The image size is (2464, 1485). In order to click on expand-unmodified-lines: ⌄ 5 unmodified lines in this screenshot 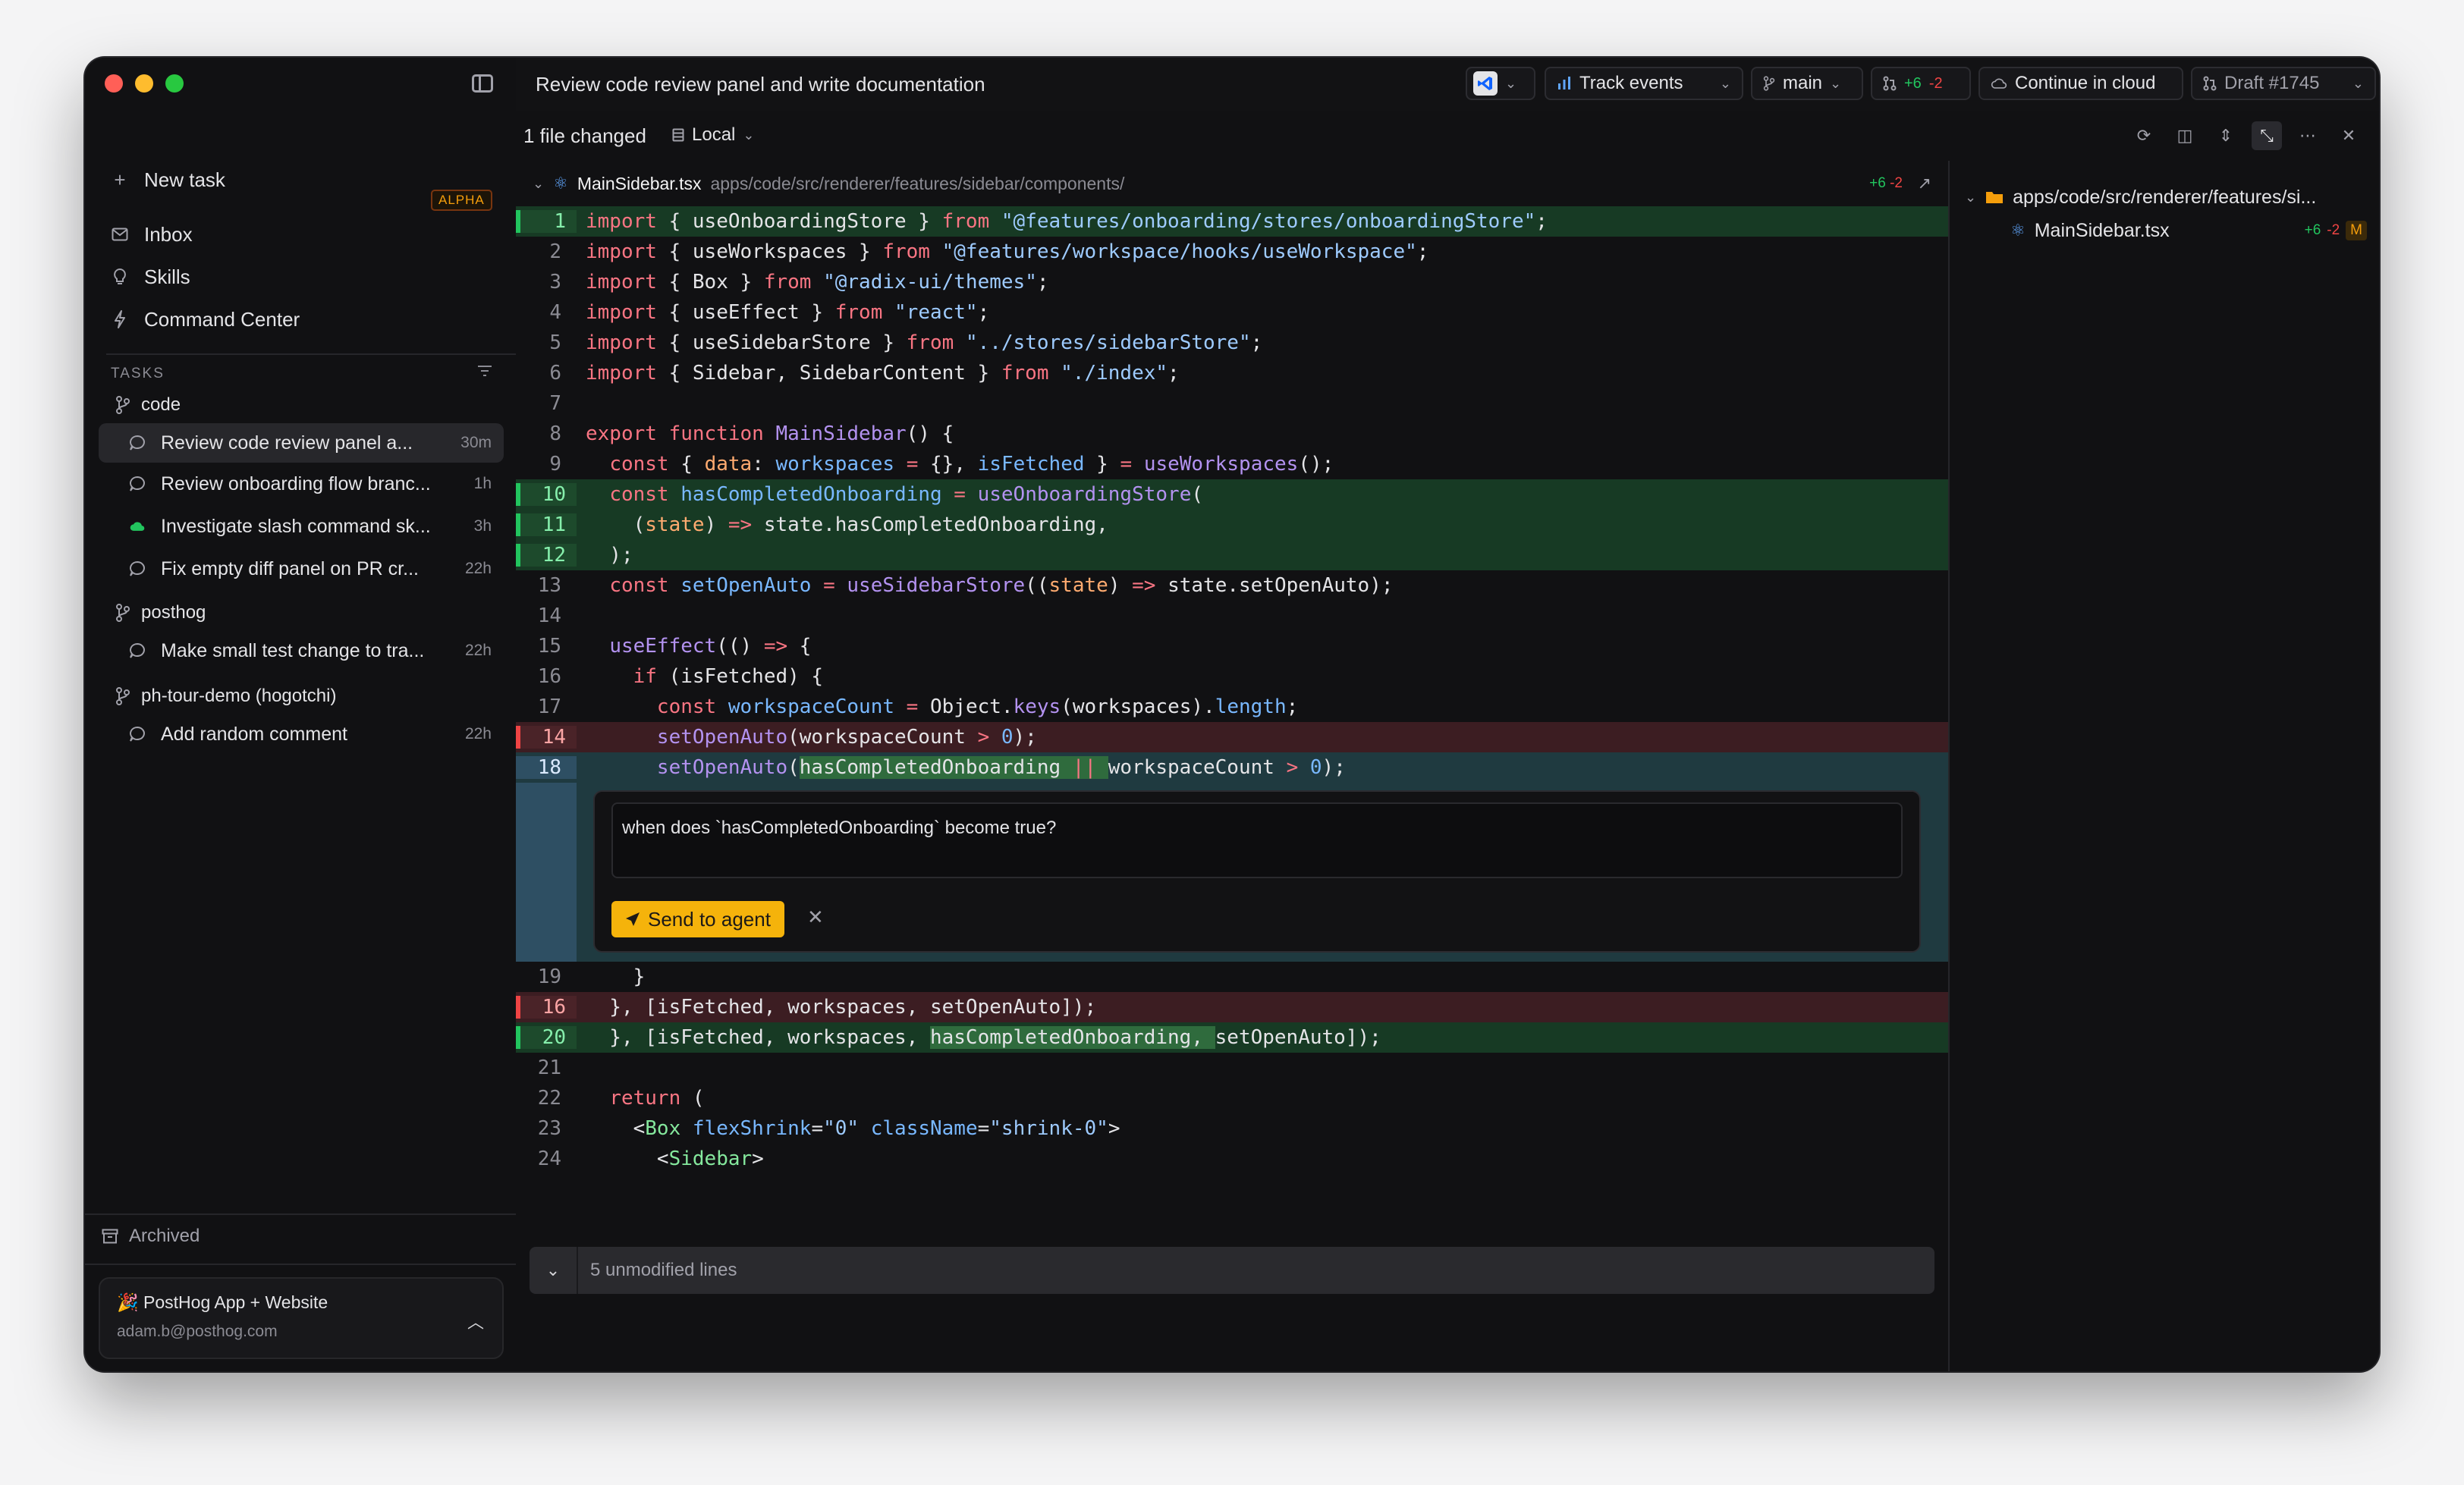, I will do `click(1232, 1270)`.